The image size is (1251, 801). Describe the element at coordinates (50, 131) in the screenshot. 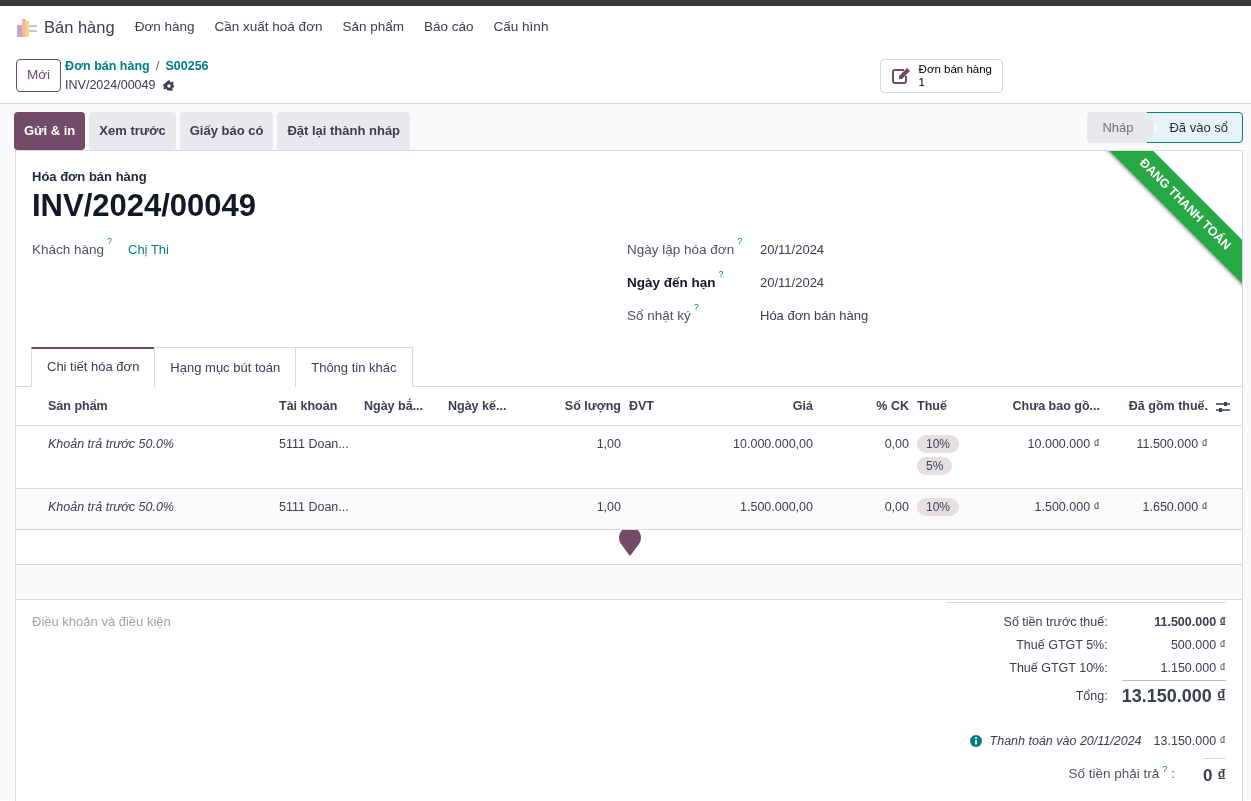

I see `action-button: Gửi & in` at that location.